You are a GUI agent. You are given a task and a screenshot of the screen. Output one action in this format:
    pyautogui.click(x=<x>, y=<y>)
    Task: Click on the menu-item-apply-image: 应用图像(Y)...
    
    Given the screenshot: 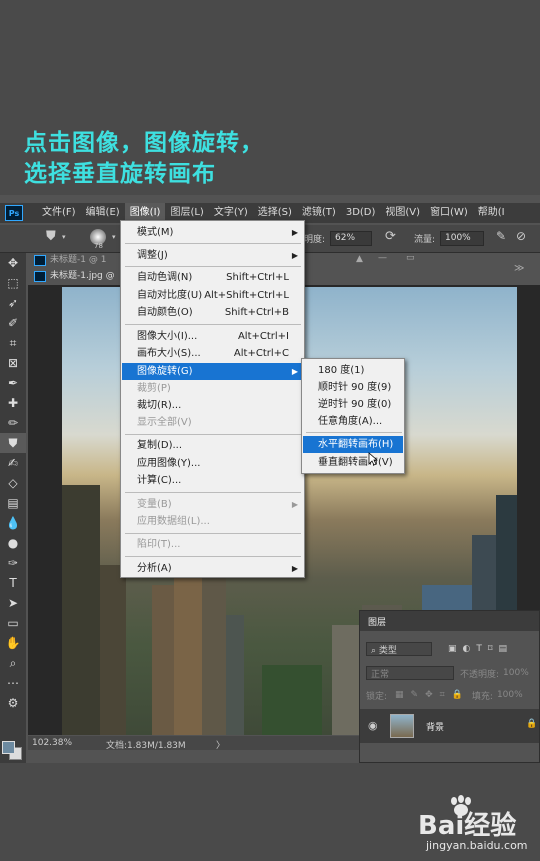 What is the action you would take?
    pyautogui.click(x=212, y=463)
    